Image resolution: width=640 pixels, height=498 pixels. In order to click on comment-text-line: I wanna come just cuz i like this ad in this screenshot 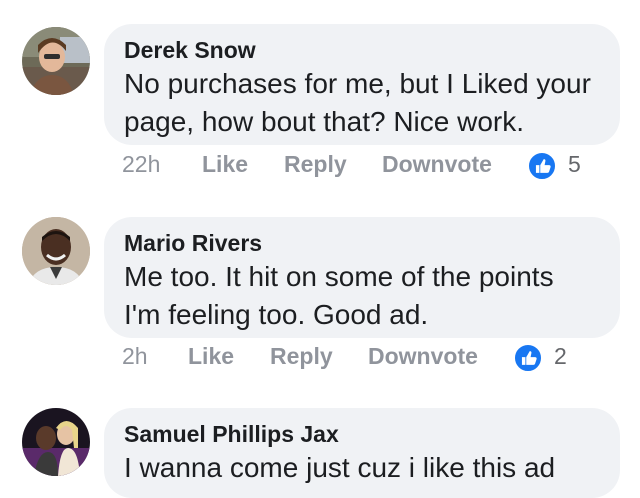, I will do `click(340, 467)`.